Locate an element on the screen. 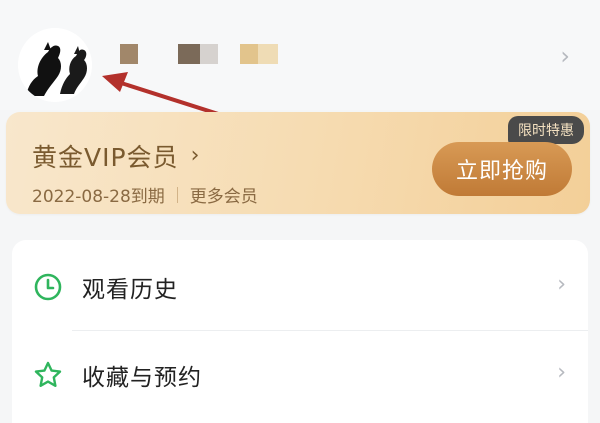 The width and height of the screenshot is (600, 423). menu-item-label: 收藏与预约 is located at coordinates (142, 378).